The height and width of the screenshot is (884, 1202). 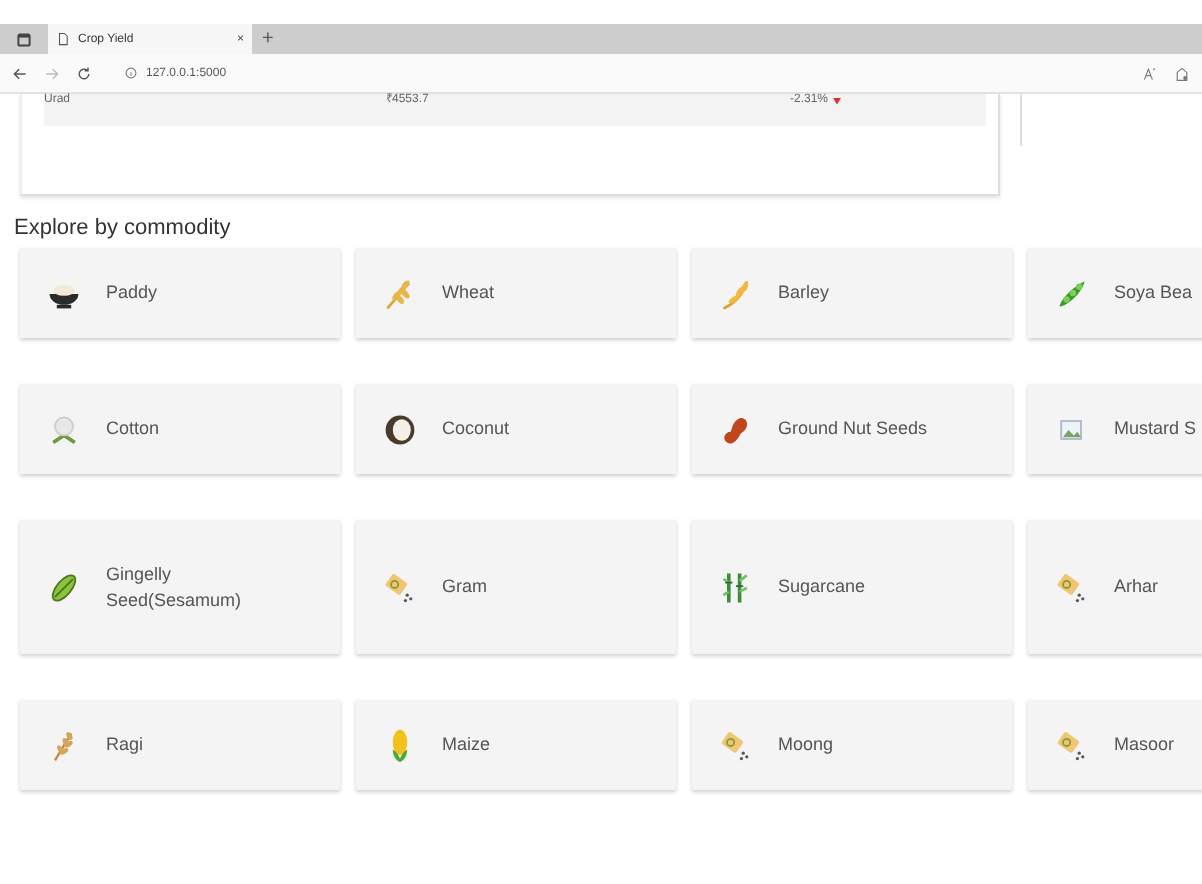 I want to click on commodity-card: Ground Nut Seeds, so click(x=852, y=429).